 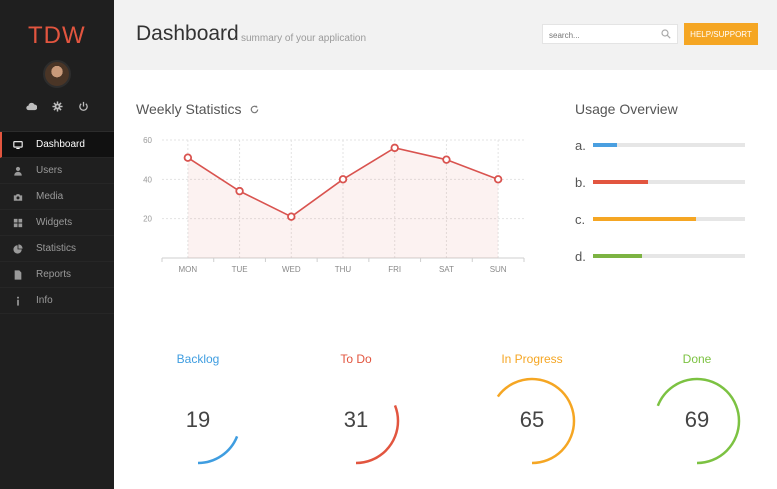 I want to click on sidebar-item-label: Widgets, so click(x=54, y=222).